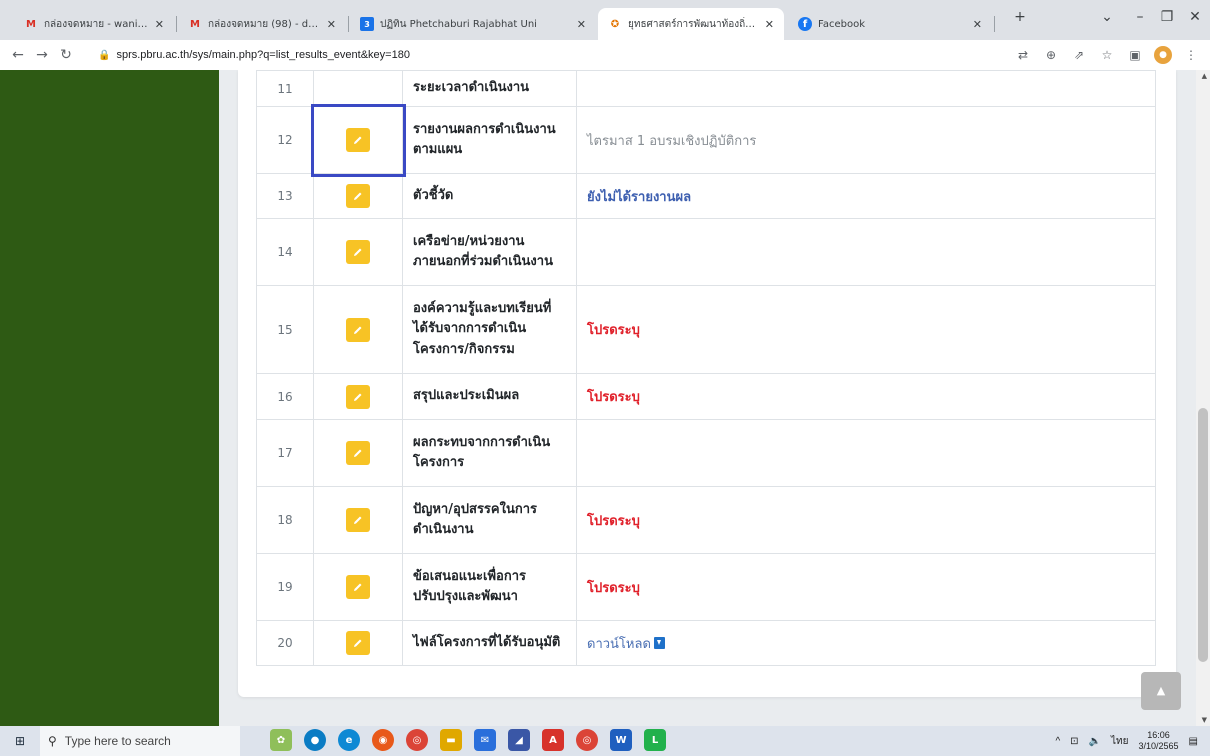  I want to click on tab-calendar: 3 ปฏิทิน Phetchaburi Rajabhat Uni ✕, so click(473, 24).